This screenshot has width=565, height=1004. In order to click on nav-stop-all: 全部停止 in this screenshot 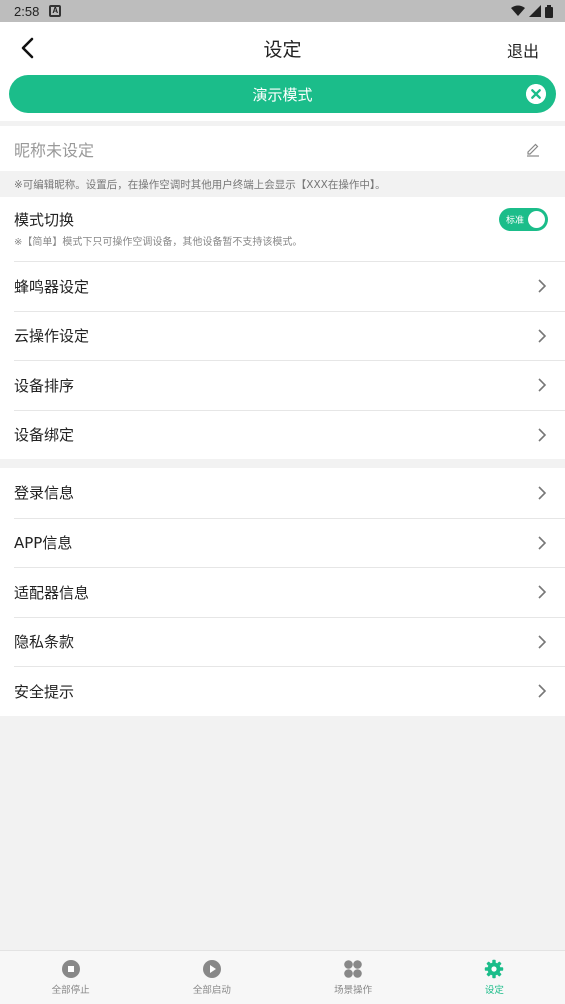, I will do `click(70, 977)`.